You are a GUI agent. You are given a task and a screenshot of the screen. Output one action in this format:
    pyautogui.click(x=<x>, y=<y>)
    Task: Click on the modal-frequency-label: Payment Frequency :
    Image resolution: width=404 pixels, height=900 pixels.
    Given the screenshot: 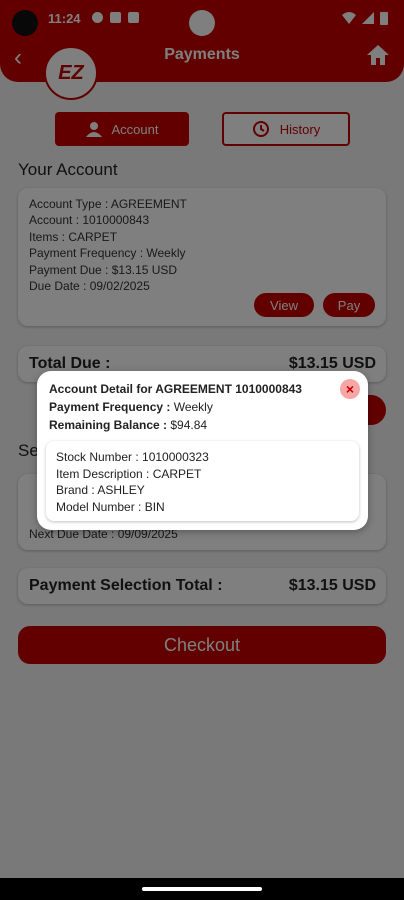 What is the action you would take?
    pyautogui.click(x=111, y=407)
    